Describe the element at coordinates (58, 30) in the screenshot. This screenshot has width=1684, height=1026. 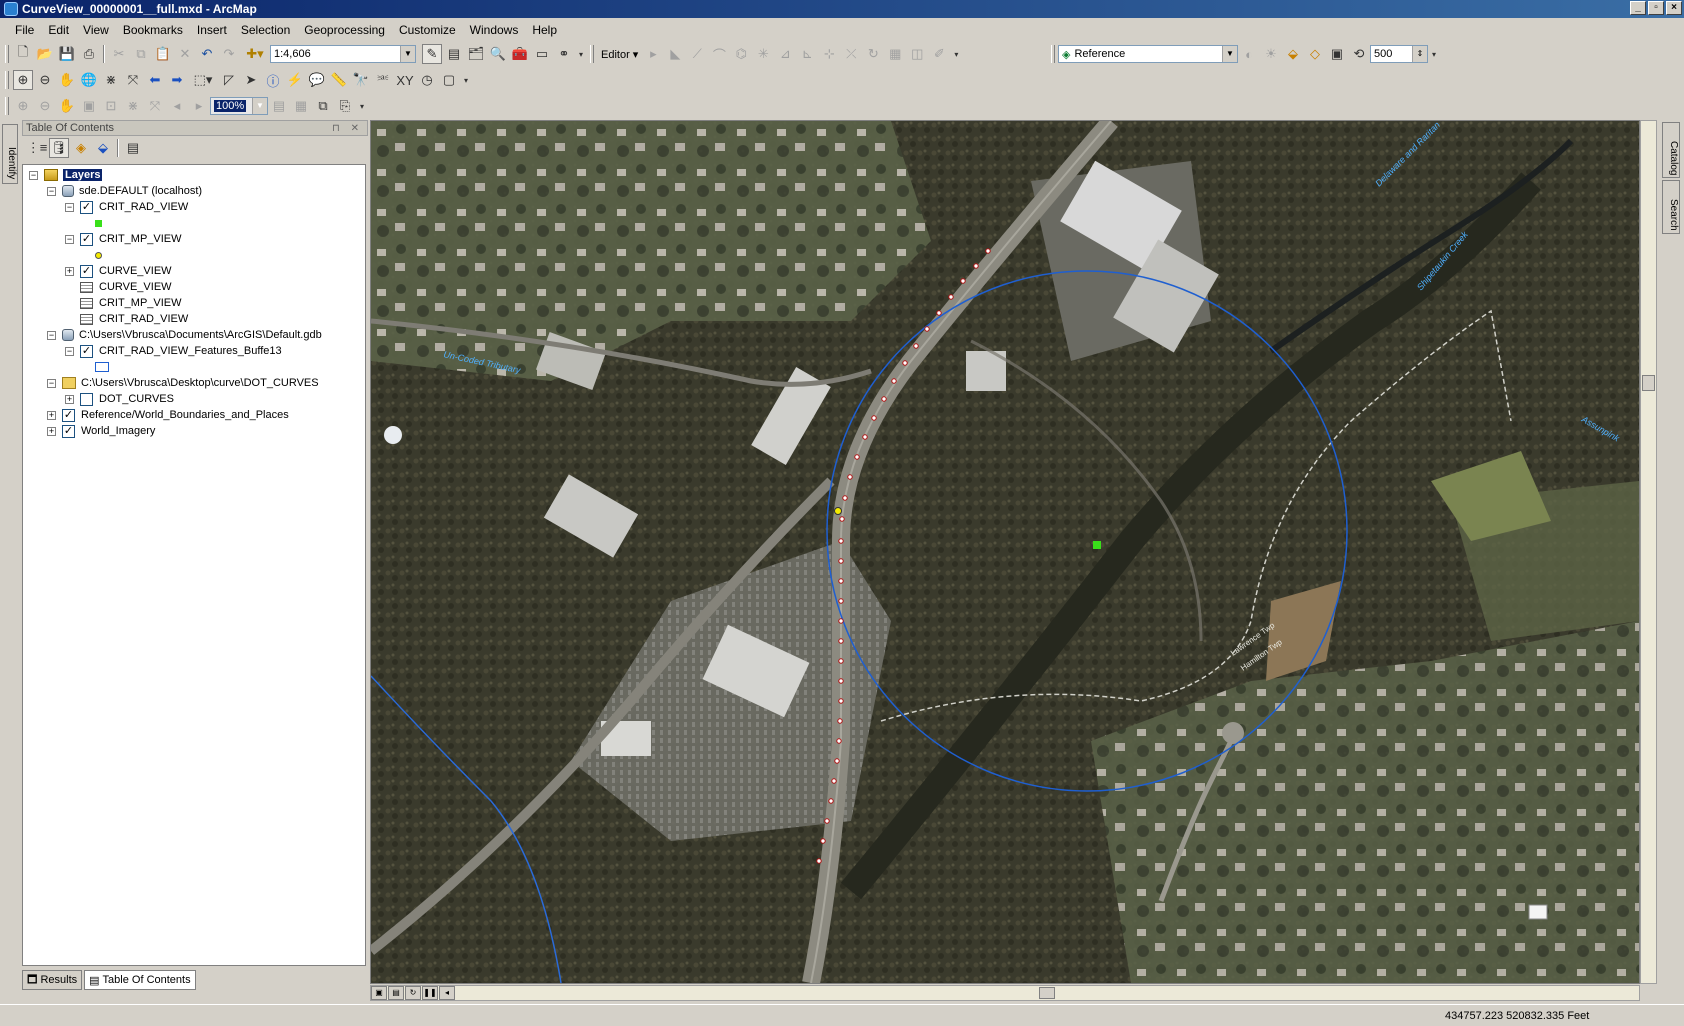
I see `menu-edit: Edit` at that location.